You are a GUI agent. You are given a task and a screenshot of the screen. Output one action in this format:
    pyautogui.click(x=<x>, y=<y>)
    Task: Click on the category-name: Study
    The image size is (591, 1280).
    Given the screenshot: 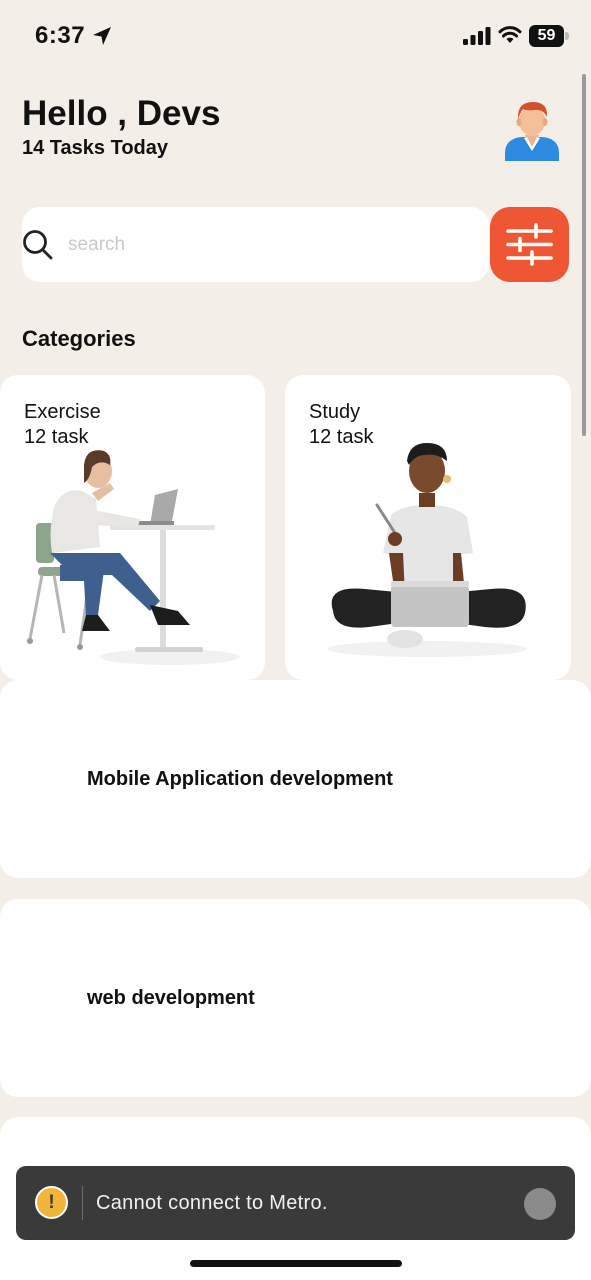 What is the action you would take?
    pyautogui.click(x=335, y=412)
    